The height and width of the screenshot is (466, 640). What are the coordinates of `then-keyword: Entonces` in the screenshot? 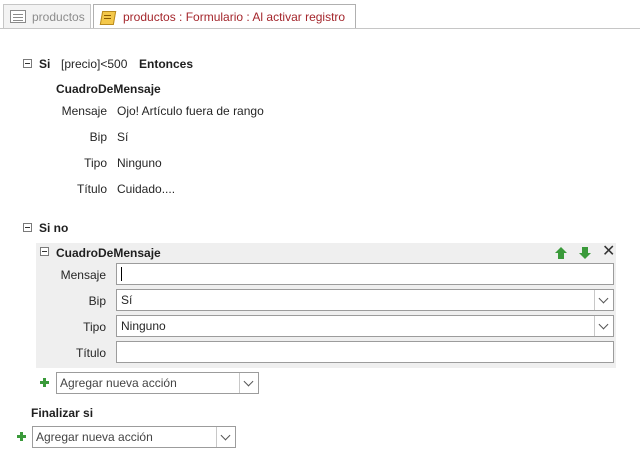 It's located at (166, 64).